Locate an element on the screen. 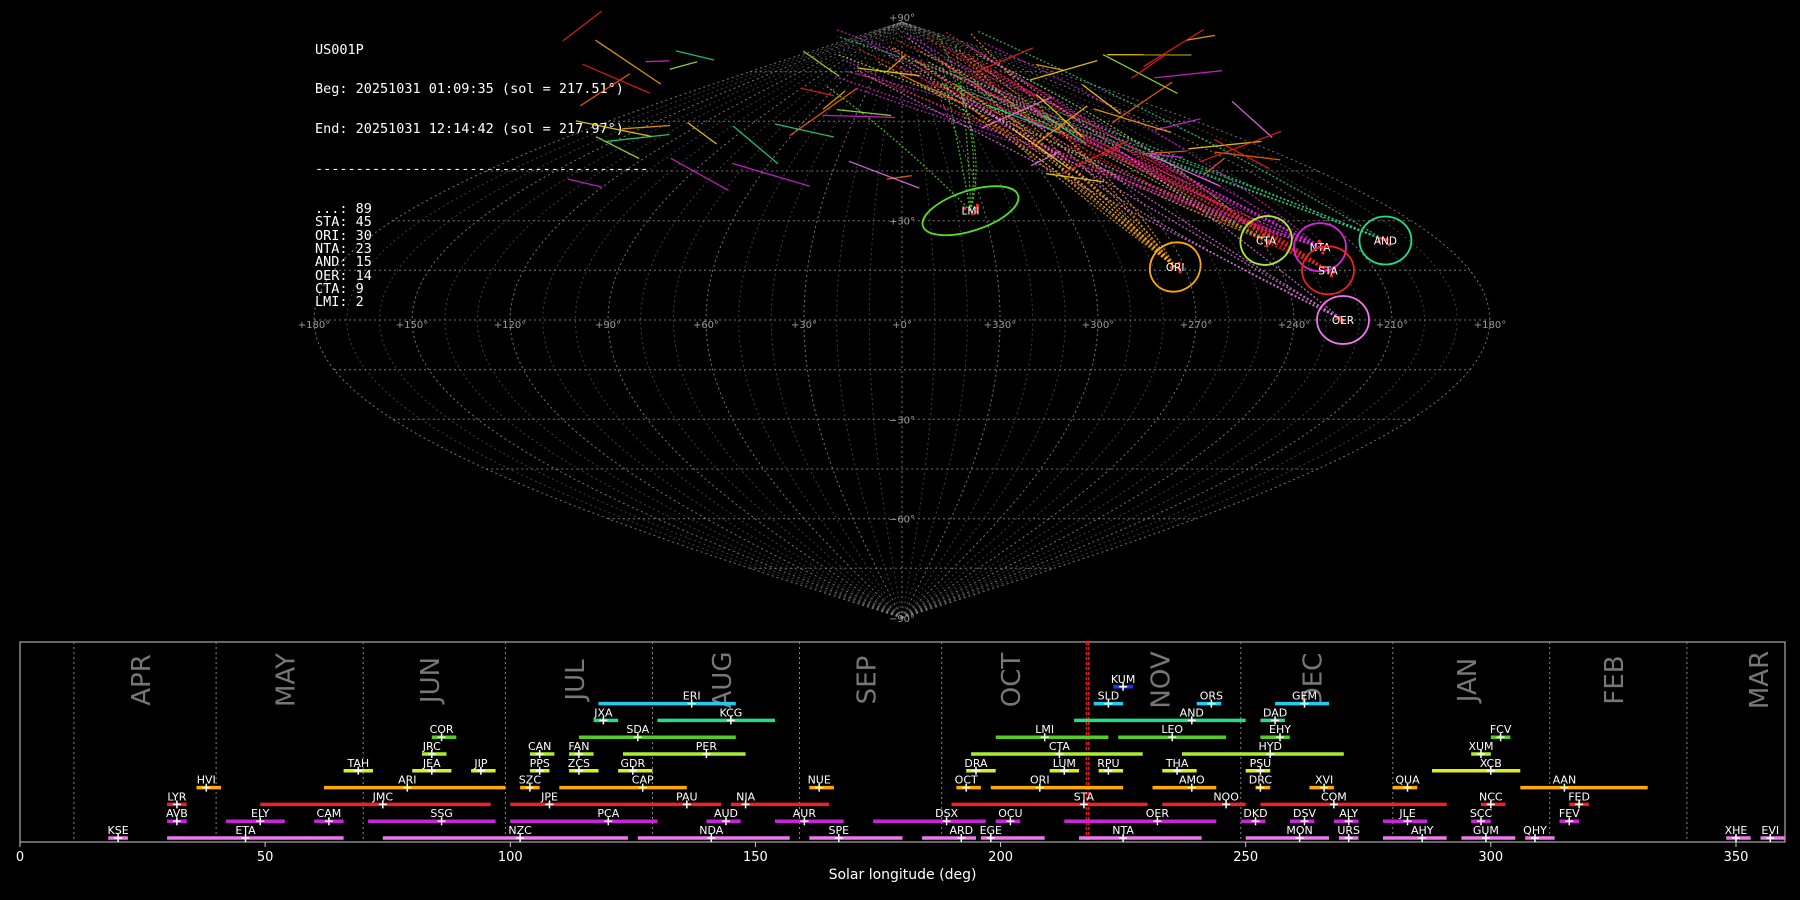  longitude-tick-label: +60° is located at coordinates (706, 325).